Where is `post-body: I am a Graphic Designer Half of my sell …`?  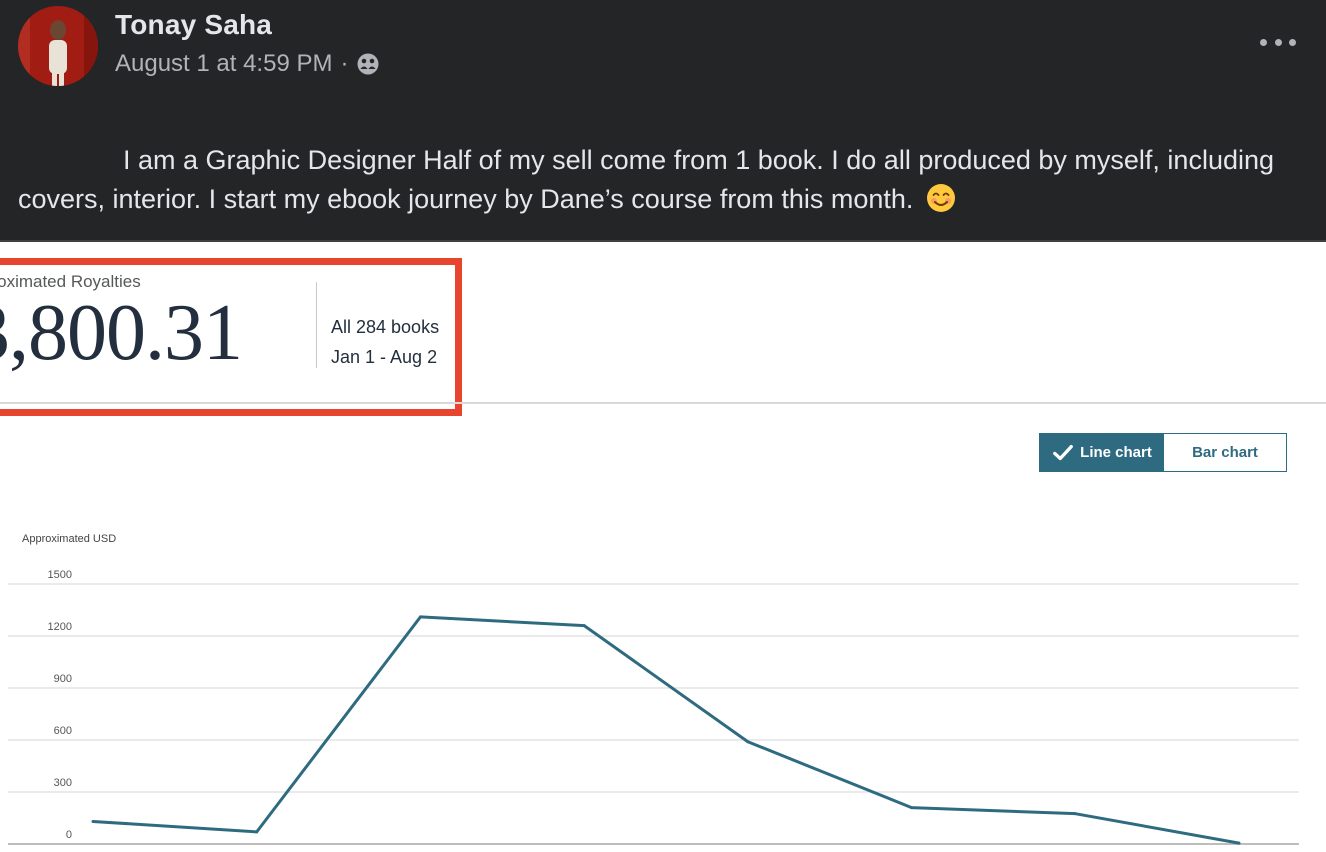
post-body: I am a Graphic Designer Half of my sell … is located at coordinates (663, 180).